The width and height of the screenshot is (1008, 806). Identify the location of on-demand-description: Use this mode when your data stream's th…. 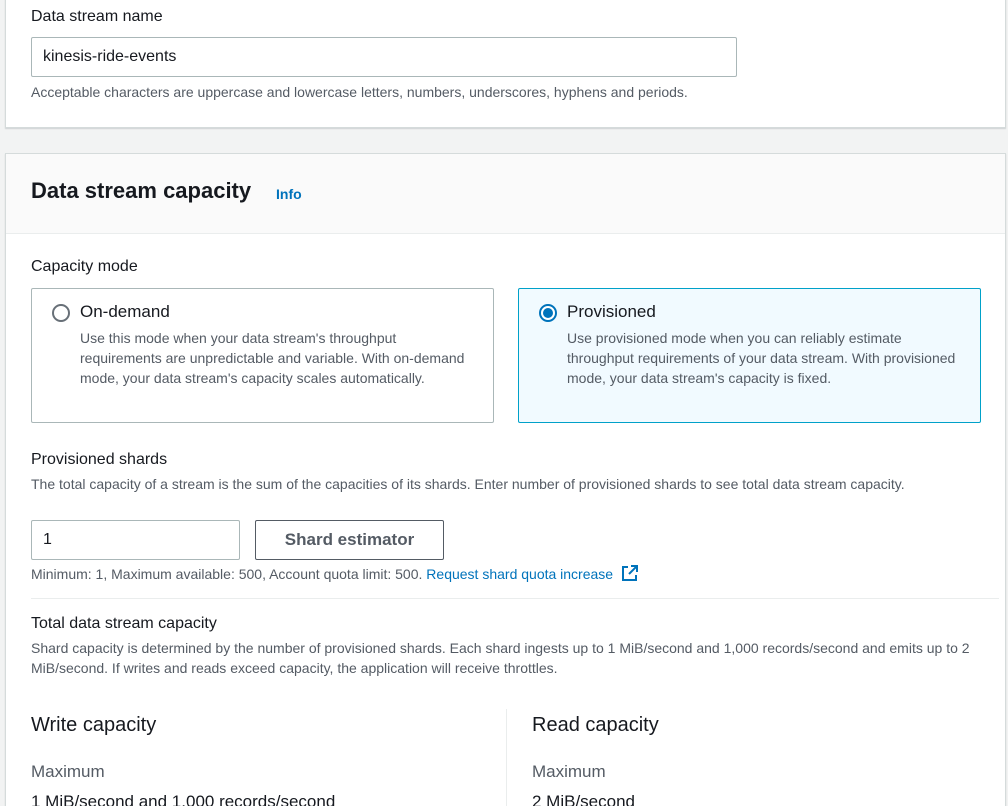
(272, 358).